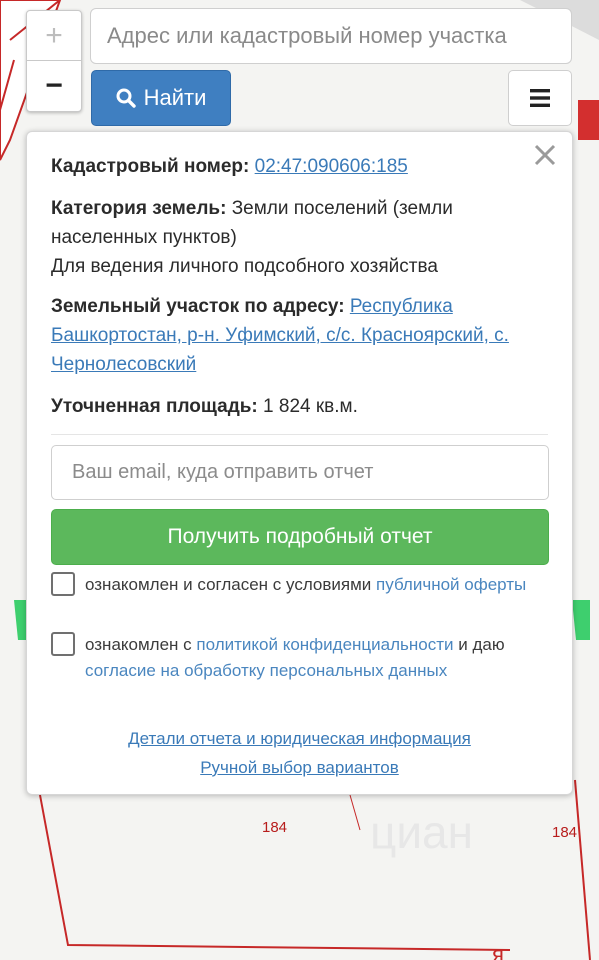  What do you see at coordinates (331, 166) in the screenshot?
I see `cadastral-number-link: 02:47:090606:185` at bounding box center [331, 166].